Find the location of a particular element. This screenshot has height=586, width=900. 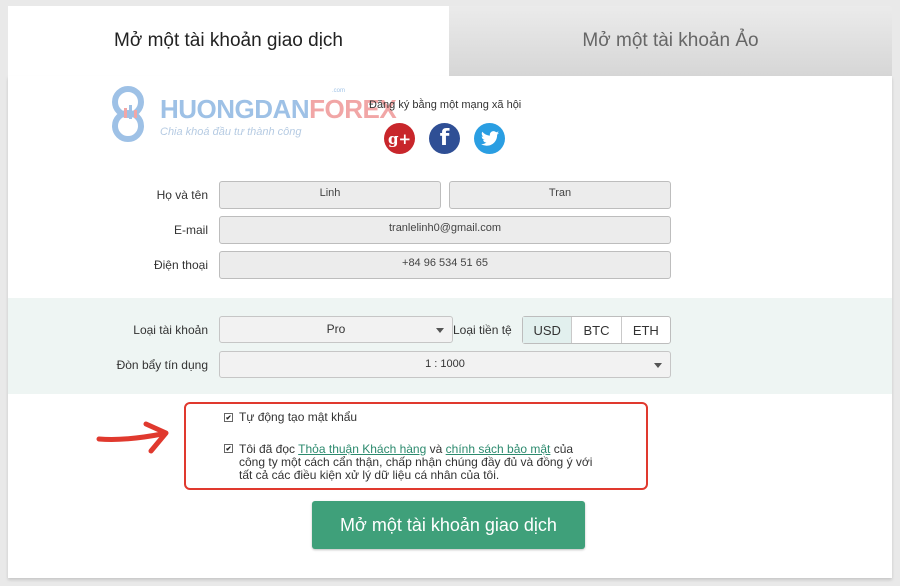

account-type-select: Pro is located at coordinates (336, 329).